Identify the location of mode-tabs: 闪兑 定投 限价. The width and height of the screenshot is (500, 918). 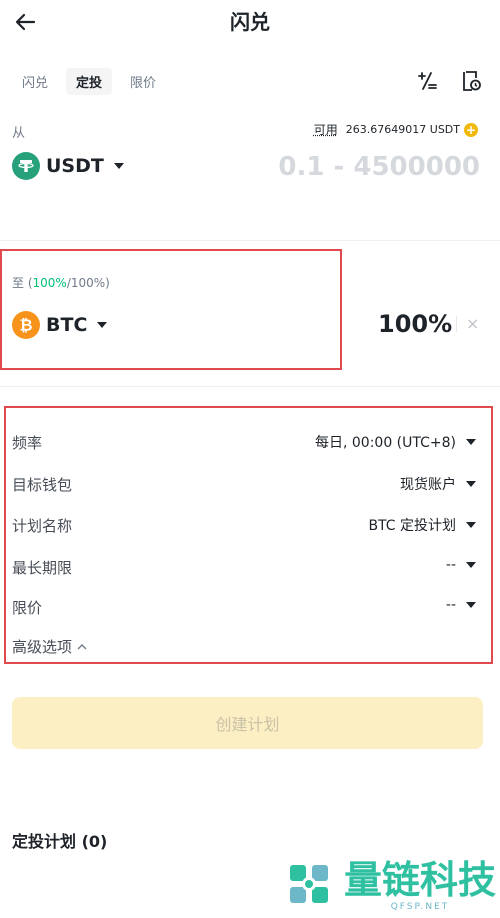
(89, 81).